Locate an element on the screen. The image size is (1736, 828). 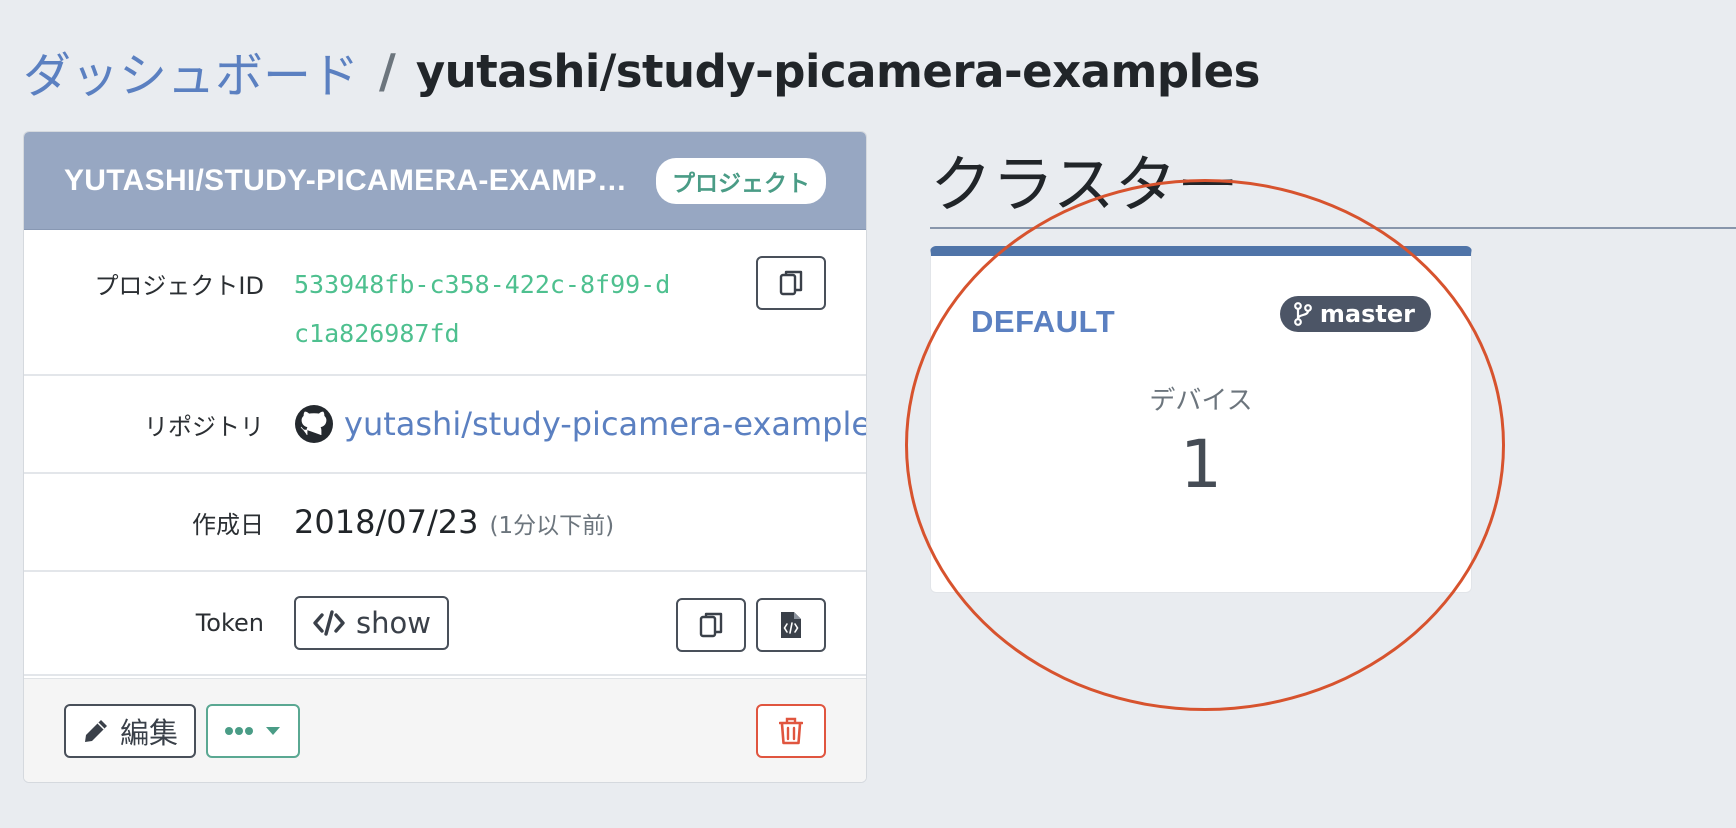
edit-button: 編集 is located at coordinates (130, 730).